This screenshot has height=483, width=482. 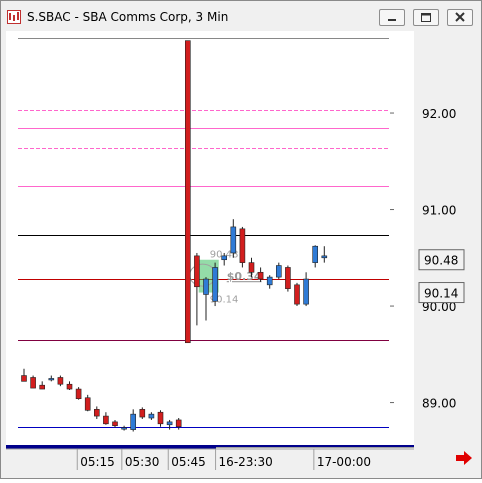 What do you see at coordinates (97, 462) in the screenshot?
I see `x-tick-label: 05:15` at bounding box center [97, 462].